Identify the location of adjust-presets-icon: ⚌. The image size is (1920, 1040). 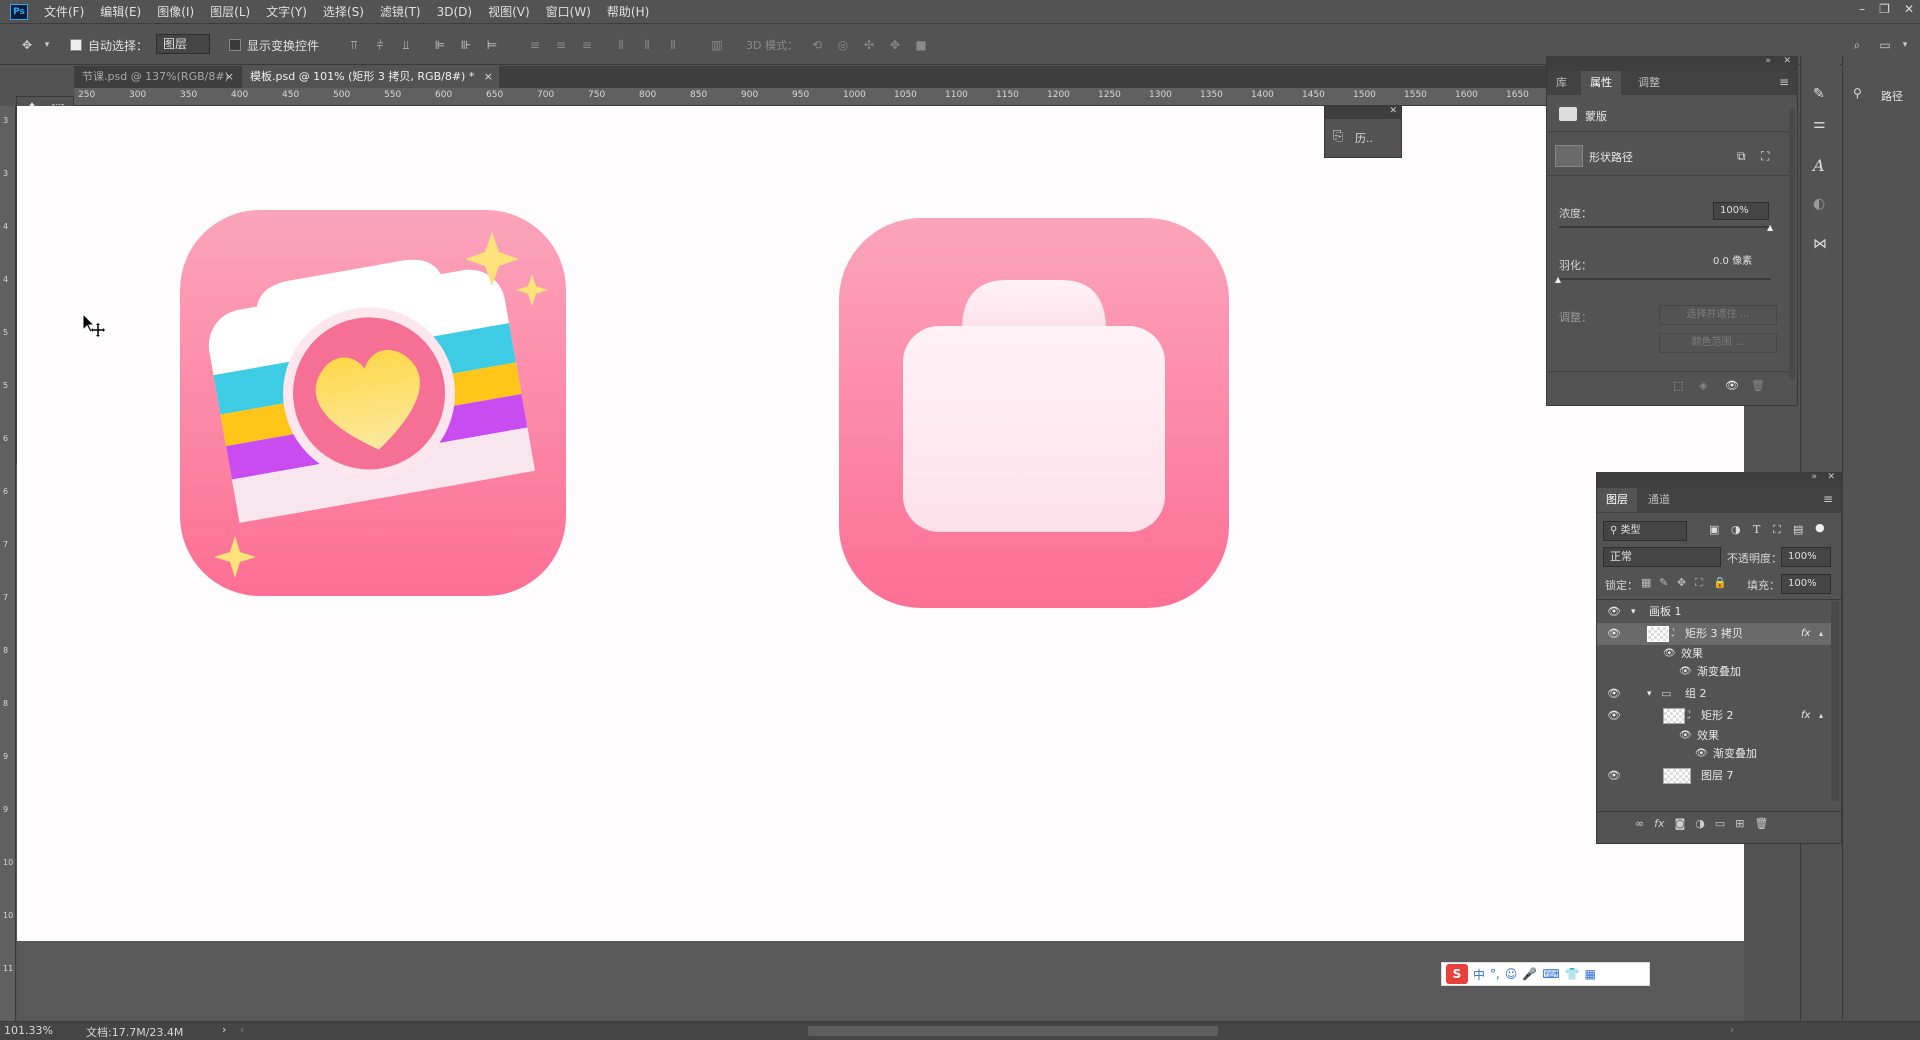
(1819, 124).